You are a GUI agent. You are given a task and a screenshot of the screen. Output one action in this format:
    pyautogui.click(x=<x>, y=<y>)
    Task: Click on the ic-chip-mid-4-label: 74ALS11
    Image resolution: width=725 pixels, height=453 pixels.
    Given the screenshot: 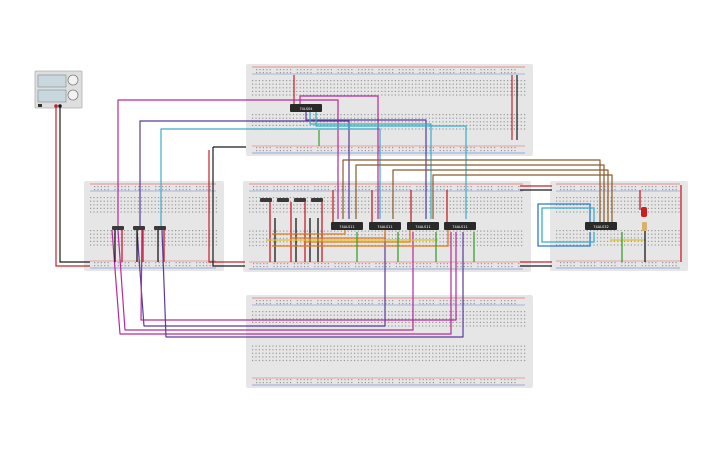 What is the action you would take?
    pyautogui.click(x=459, y=227)
    